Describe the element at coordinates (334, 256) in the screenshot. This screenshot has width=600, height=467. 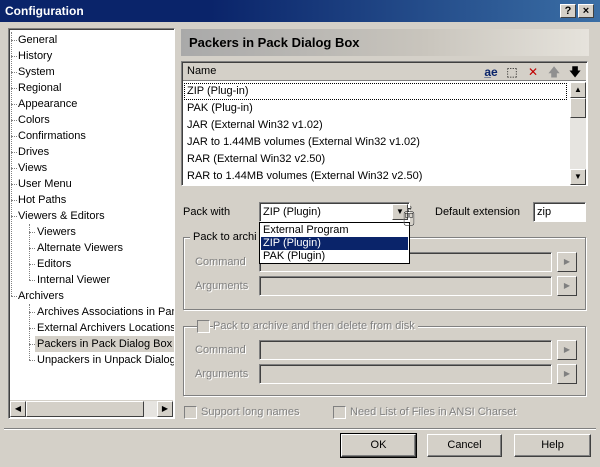
I see `dropdown-option: PAK (Plugin)` at that location.